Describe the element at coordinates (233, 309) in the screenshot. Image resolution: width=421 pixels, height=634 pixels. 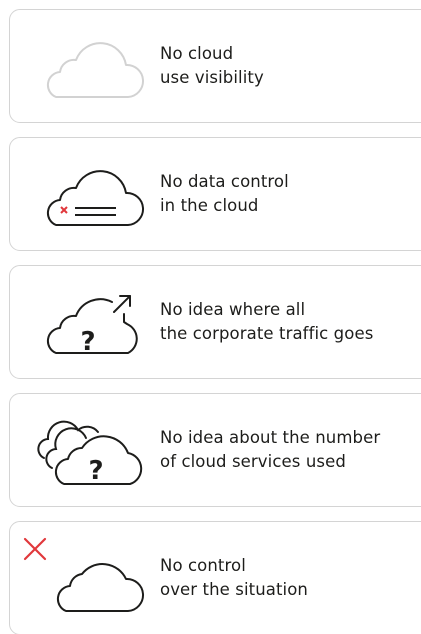
I see `card-line-1: No idea where all` at that location.